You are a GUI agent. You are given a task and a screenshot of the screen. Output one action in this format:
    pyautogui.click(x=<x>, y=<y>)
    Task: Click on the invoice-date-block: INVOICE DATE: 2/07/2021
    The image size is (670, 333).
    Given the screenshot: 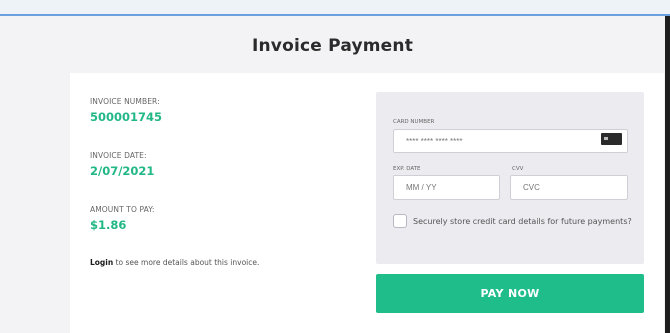 What is the action you would take?
    pyautogui.click(x=122, y=164)
    